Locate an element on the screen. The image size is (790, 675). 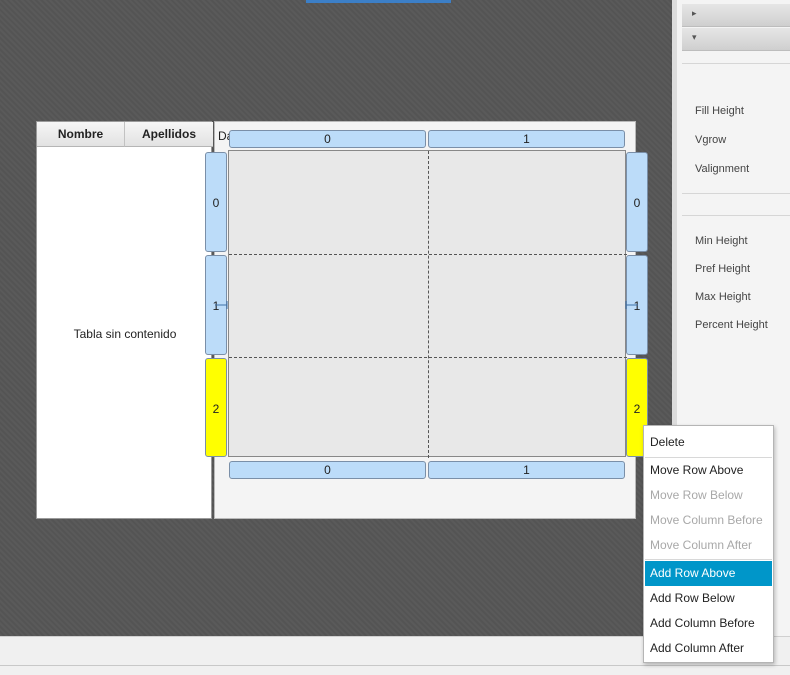
menu-item-add-row-below: Add Row Below is located at coordinates (708, 598).